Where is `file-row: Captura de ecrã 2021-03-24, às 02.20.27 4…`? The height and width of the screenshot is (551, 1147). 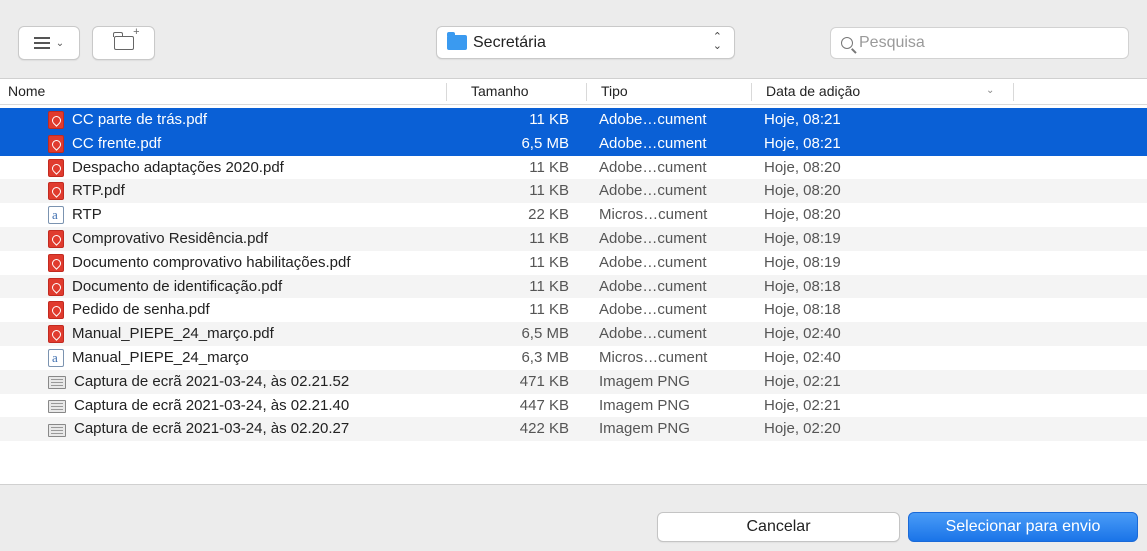
file-row: Captura de ecrã 2021-03-24, às 02.20.27 4… is located at coordinates (573, 429).